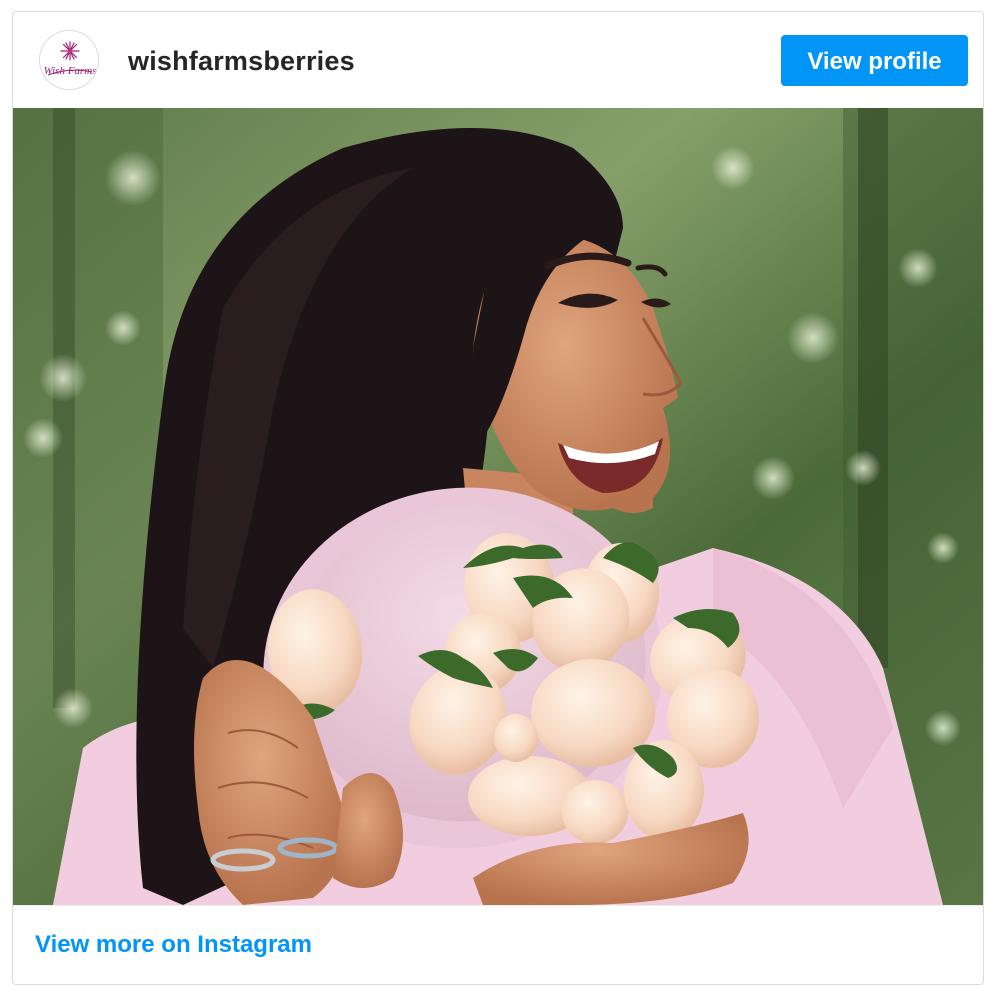  What do you see at coordinates (874, 60) in the screenshot?
I see `view-profile-button: View profile` at bounding box center [874, 60].